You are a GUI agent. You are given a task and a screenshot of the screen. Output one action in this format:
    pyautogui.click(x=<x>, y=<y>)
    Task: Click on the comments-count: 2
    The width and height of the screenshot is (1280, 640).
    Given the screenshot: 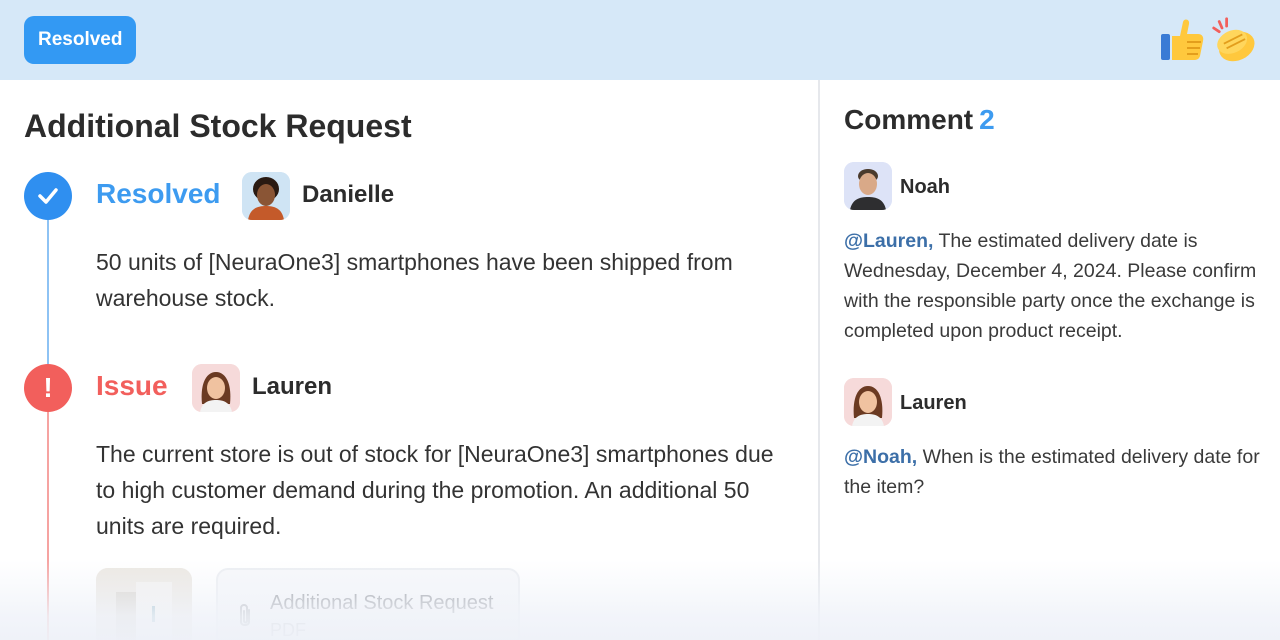 What is the action you would take?
    pyautogui.click(x=987, y=119)
    